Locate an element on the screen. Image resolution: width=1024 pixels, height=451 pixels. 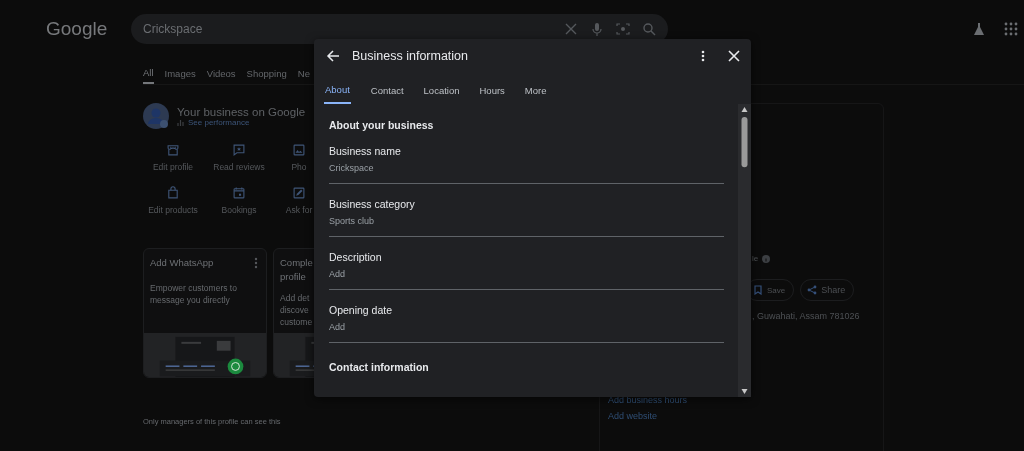
add-link: Add business hours is located at coordinates (745, 400).